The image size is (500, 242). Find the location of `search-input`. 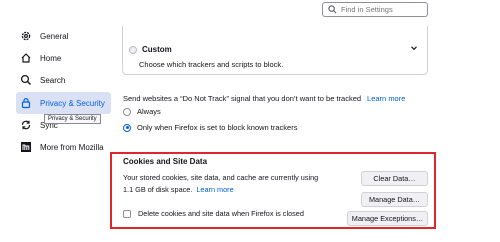

search-input is located at coordinates (384, 9).